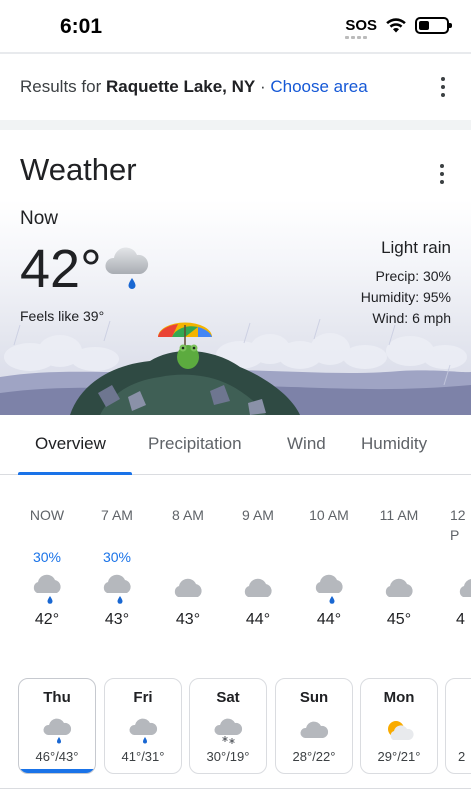  I want to click on hourly-item: 8 AM 43°, so click(188, 567).